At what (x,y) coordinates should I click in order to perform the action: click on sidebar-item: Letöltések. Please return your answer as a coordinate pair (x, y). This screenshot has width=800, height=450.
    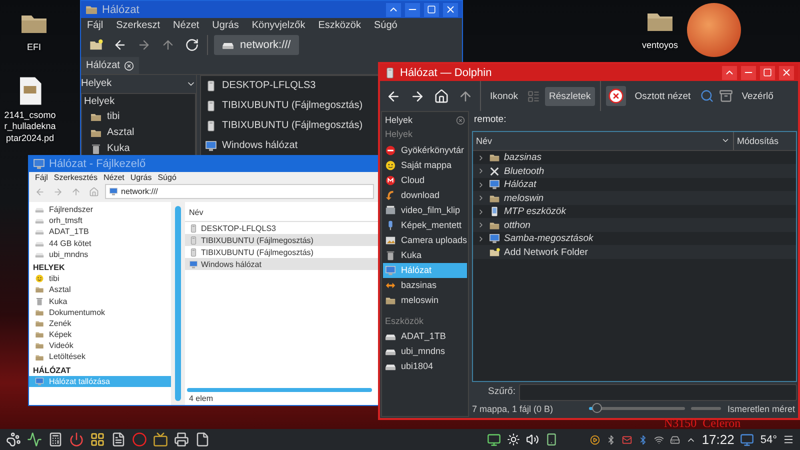
    Looking at the image, I should click on (100, 357).